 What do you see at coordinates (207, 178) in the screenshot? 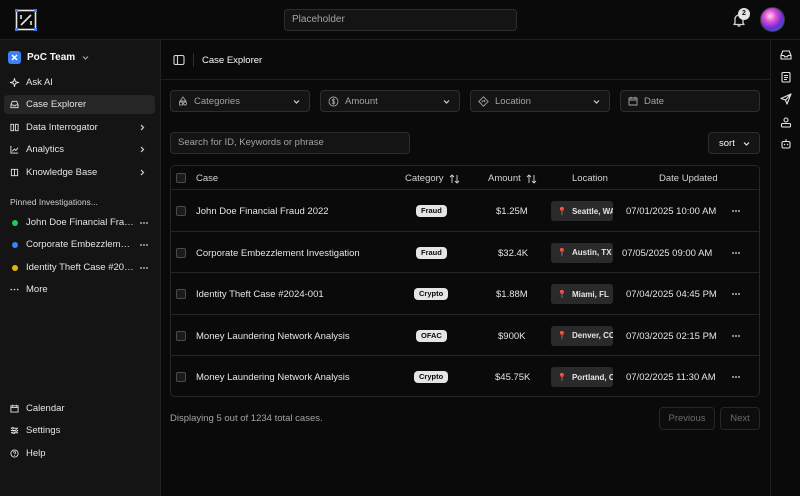
I see `column-case: Case` at bounding box center [207, 178].